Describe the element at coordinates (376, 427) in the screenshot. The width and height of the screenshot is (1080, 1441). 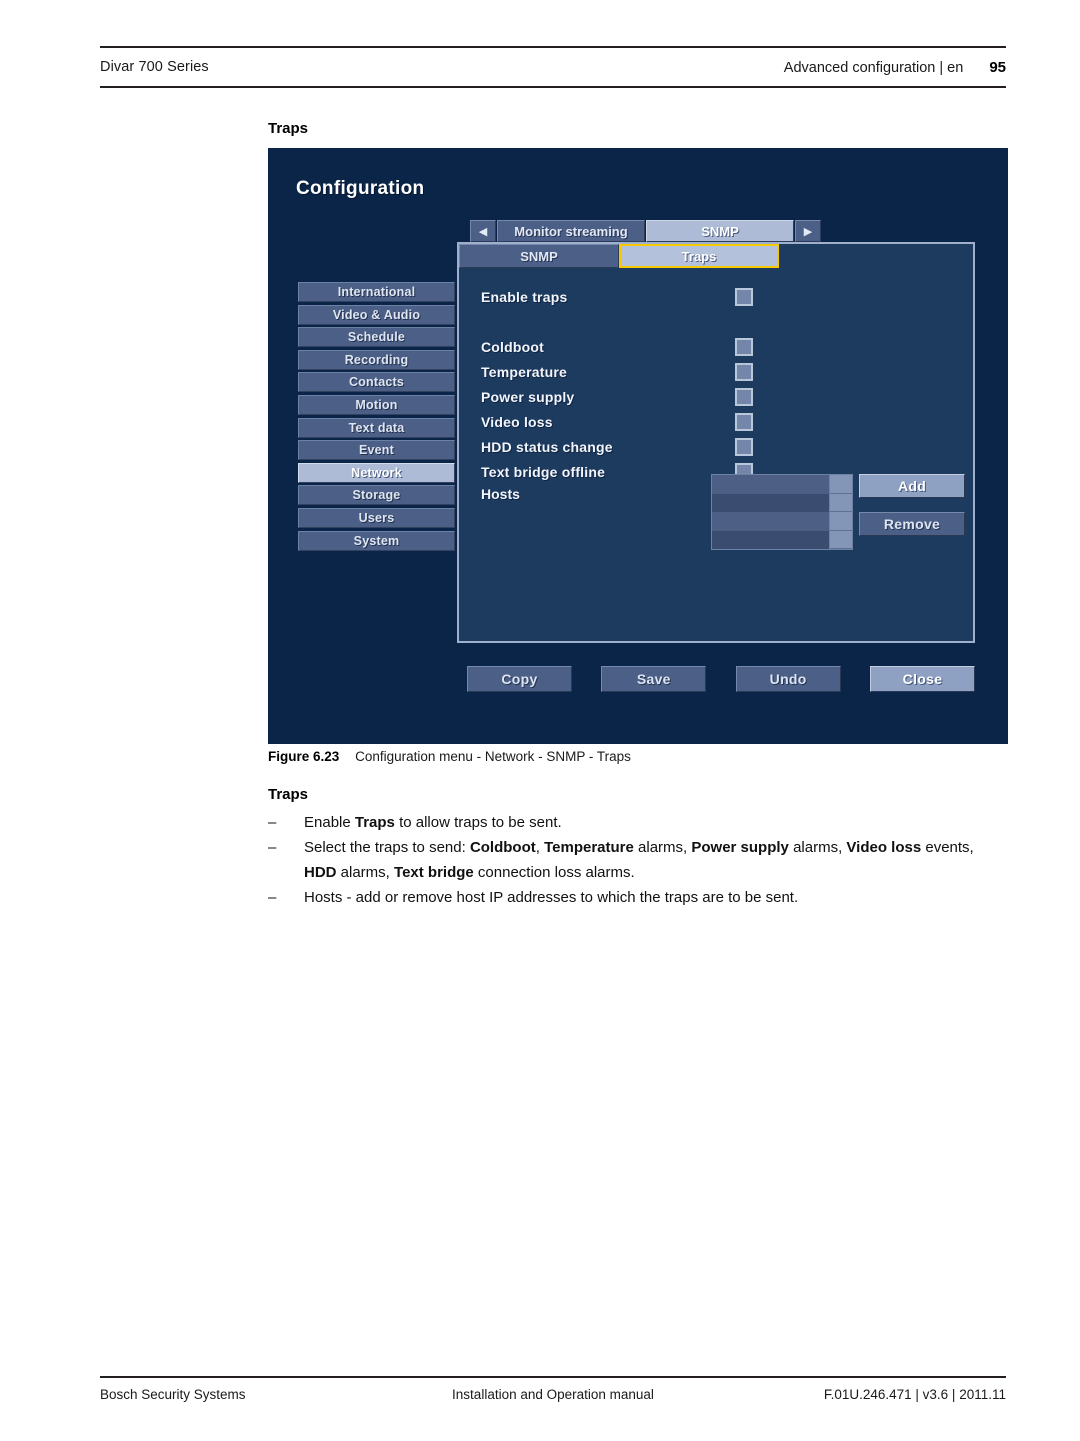
I see `sidebar-item-text-data: Text data` at that location.